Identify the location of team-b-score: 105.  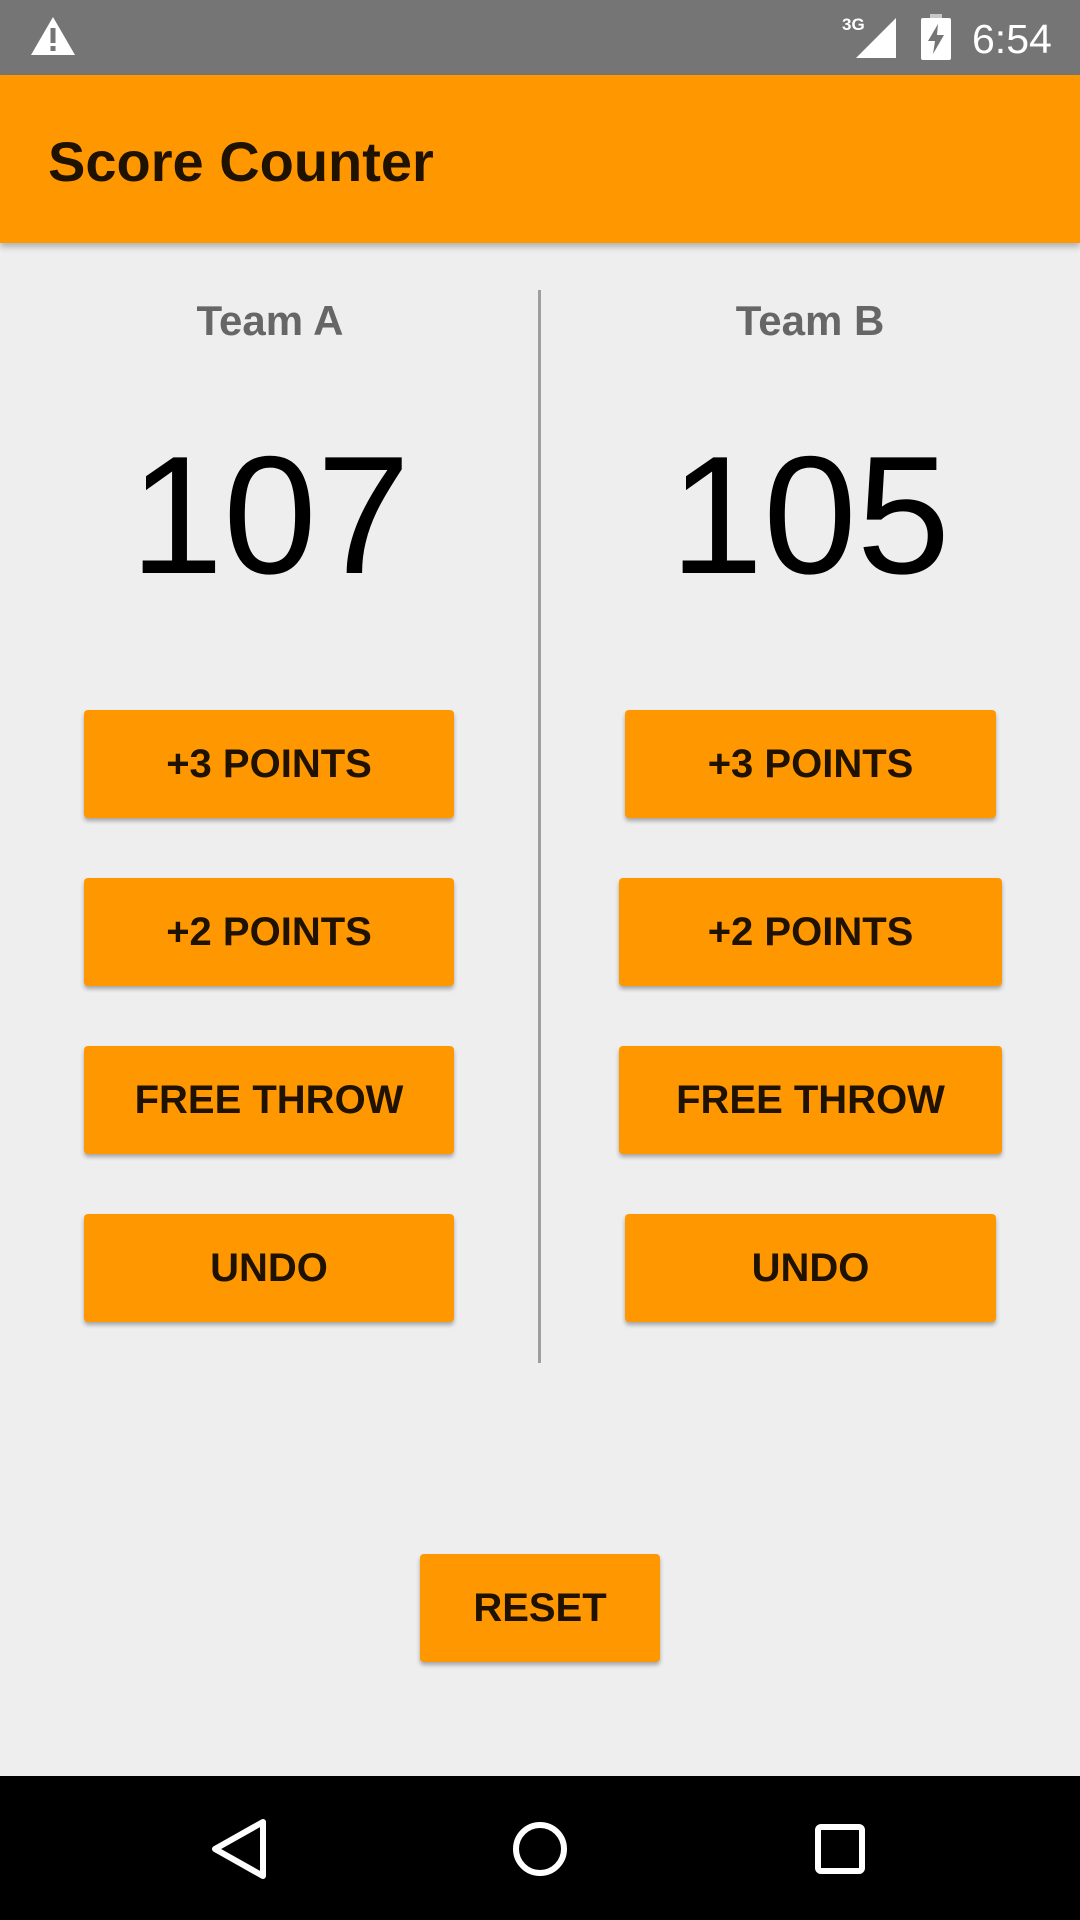
(810, 515).